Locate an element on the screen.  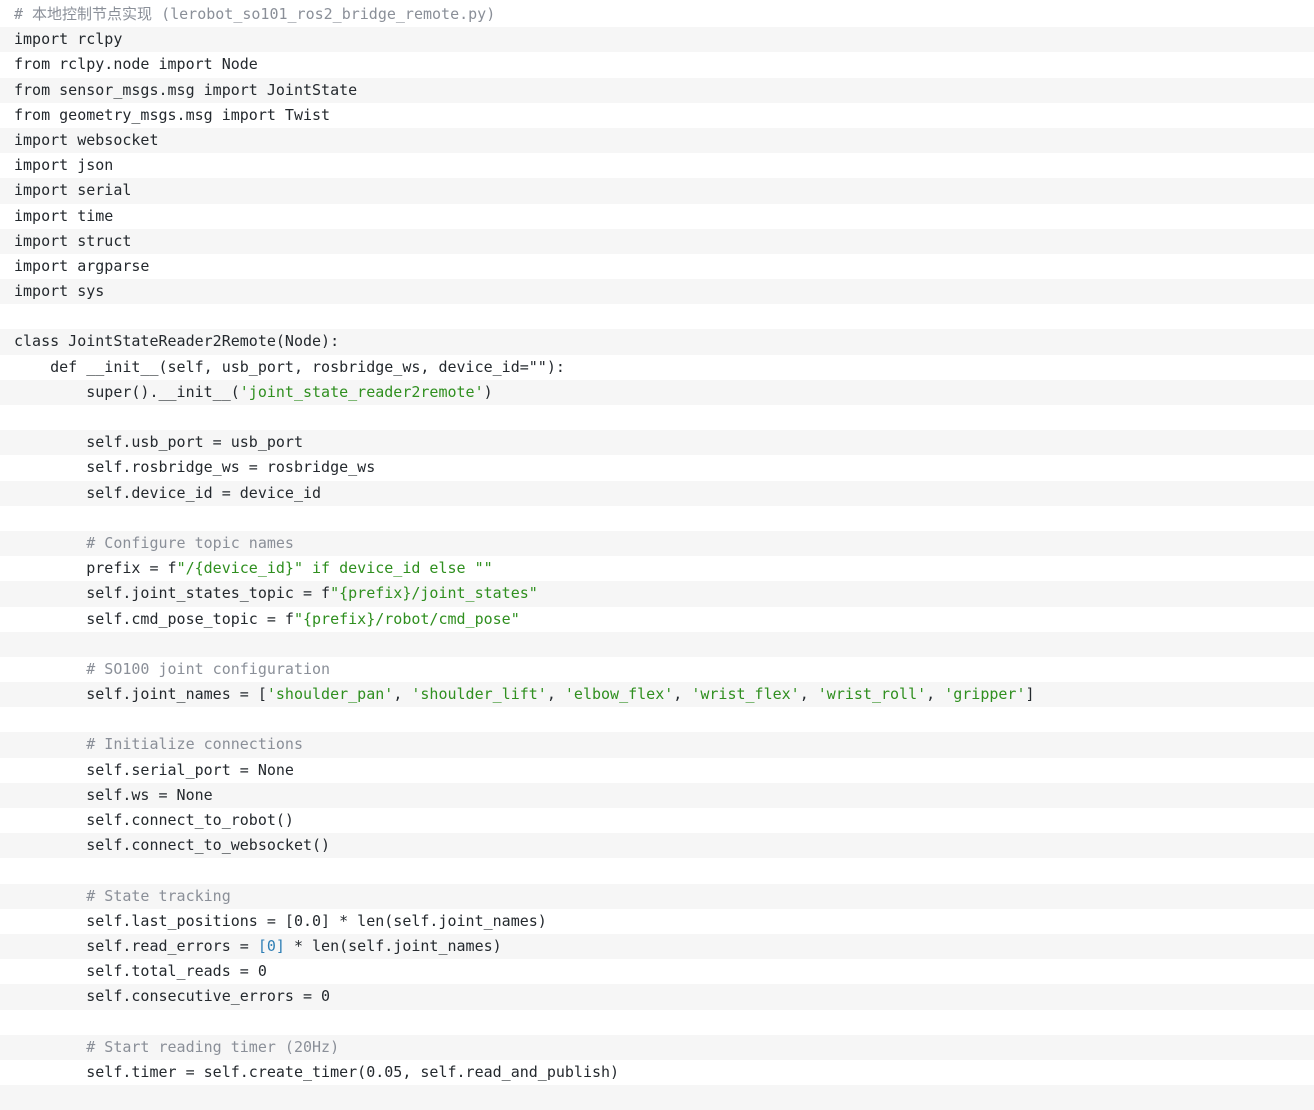
code-token: ) is located at coordinates (488, 391).